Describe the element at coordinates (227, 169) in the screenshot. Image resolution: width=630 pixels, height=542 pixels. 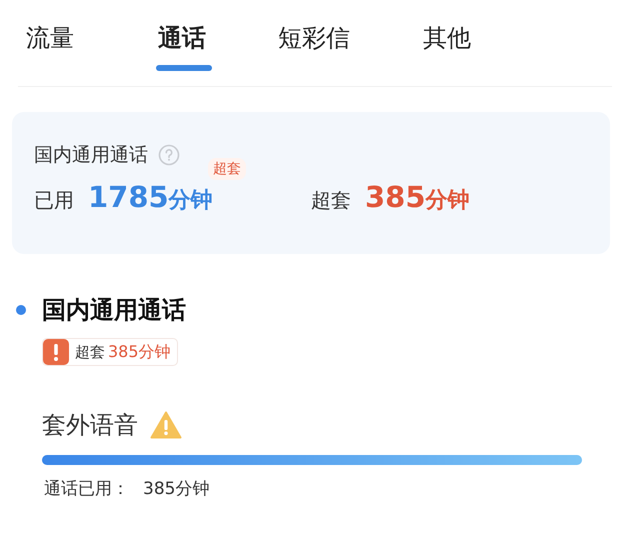
I see `over-badge: 超套` at that location.